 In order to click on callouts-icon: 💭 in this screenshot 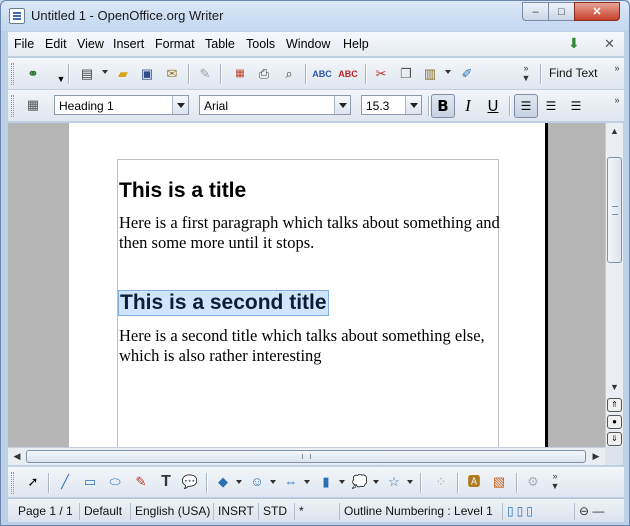, I will do `click(360, 482)`.